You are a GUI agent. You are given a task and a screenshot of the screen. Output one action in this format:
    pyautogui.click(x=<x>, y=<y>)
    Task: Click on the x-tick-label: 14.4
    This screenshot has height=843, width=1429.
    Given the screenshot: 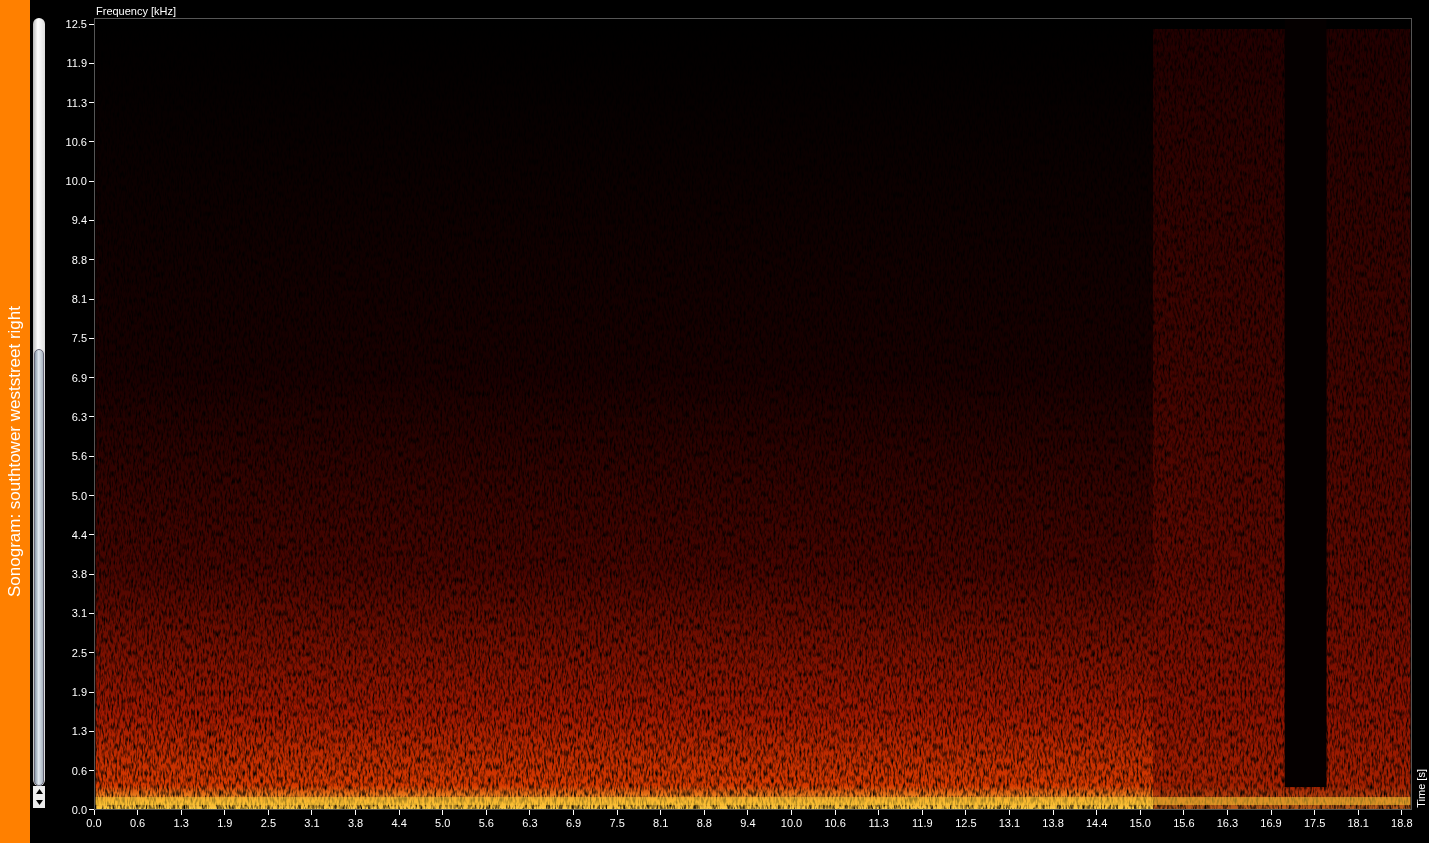 What is the action you would take?
    pyautogui.click(x=1096, y=823)
    